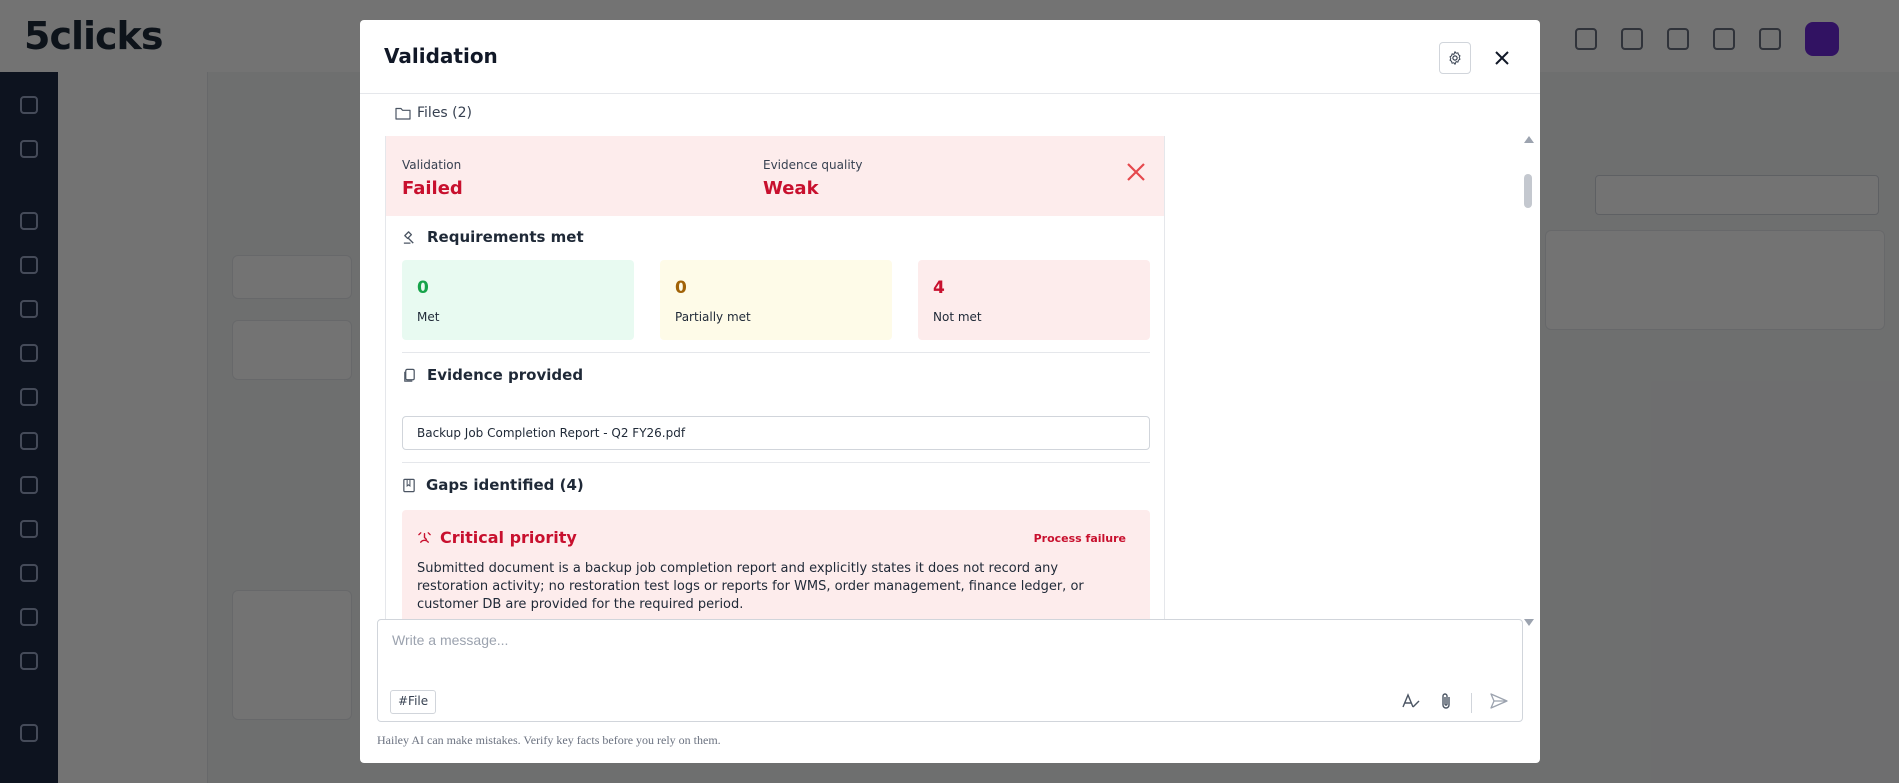 This screenshot has height=783, width=1899. Describe the element at coordinates (1446, 703) in the screenshot. I see `attach-icon` at that location.